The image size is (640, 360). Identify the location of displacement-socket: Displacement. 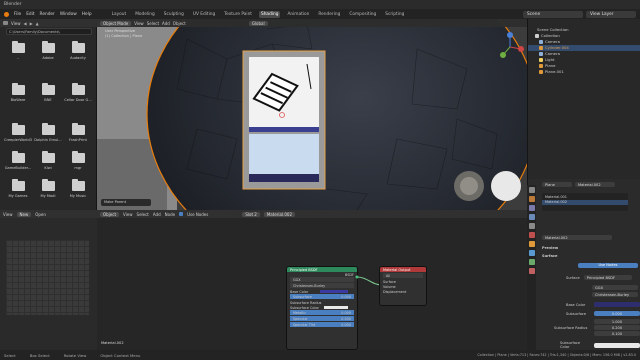
(403, 291).